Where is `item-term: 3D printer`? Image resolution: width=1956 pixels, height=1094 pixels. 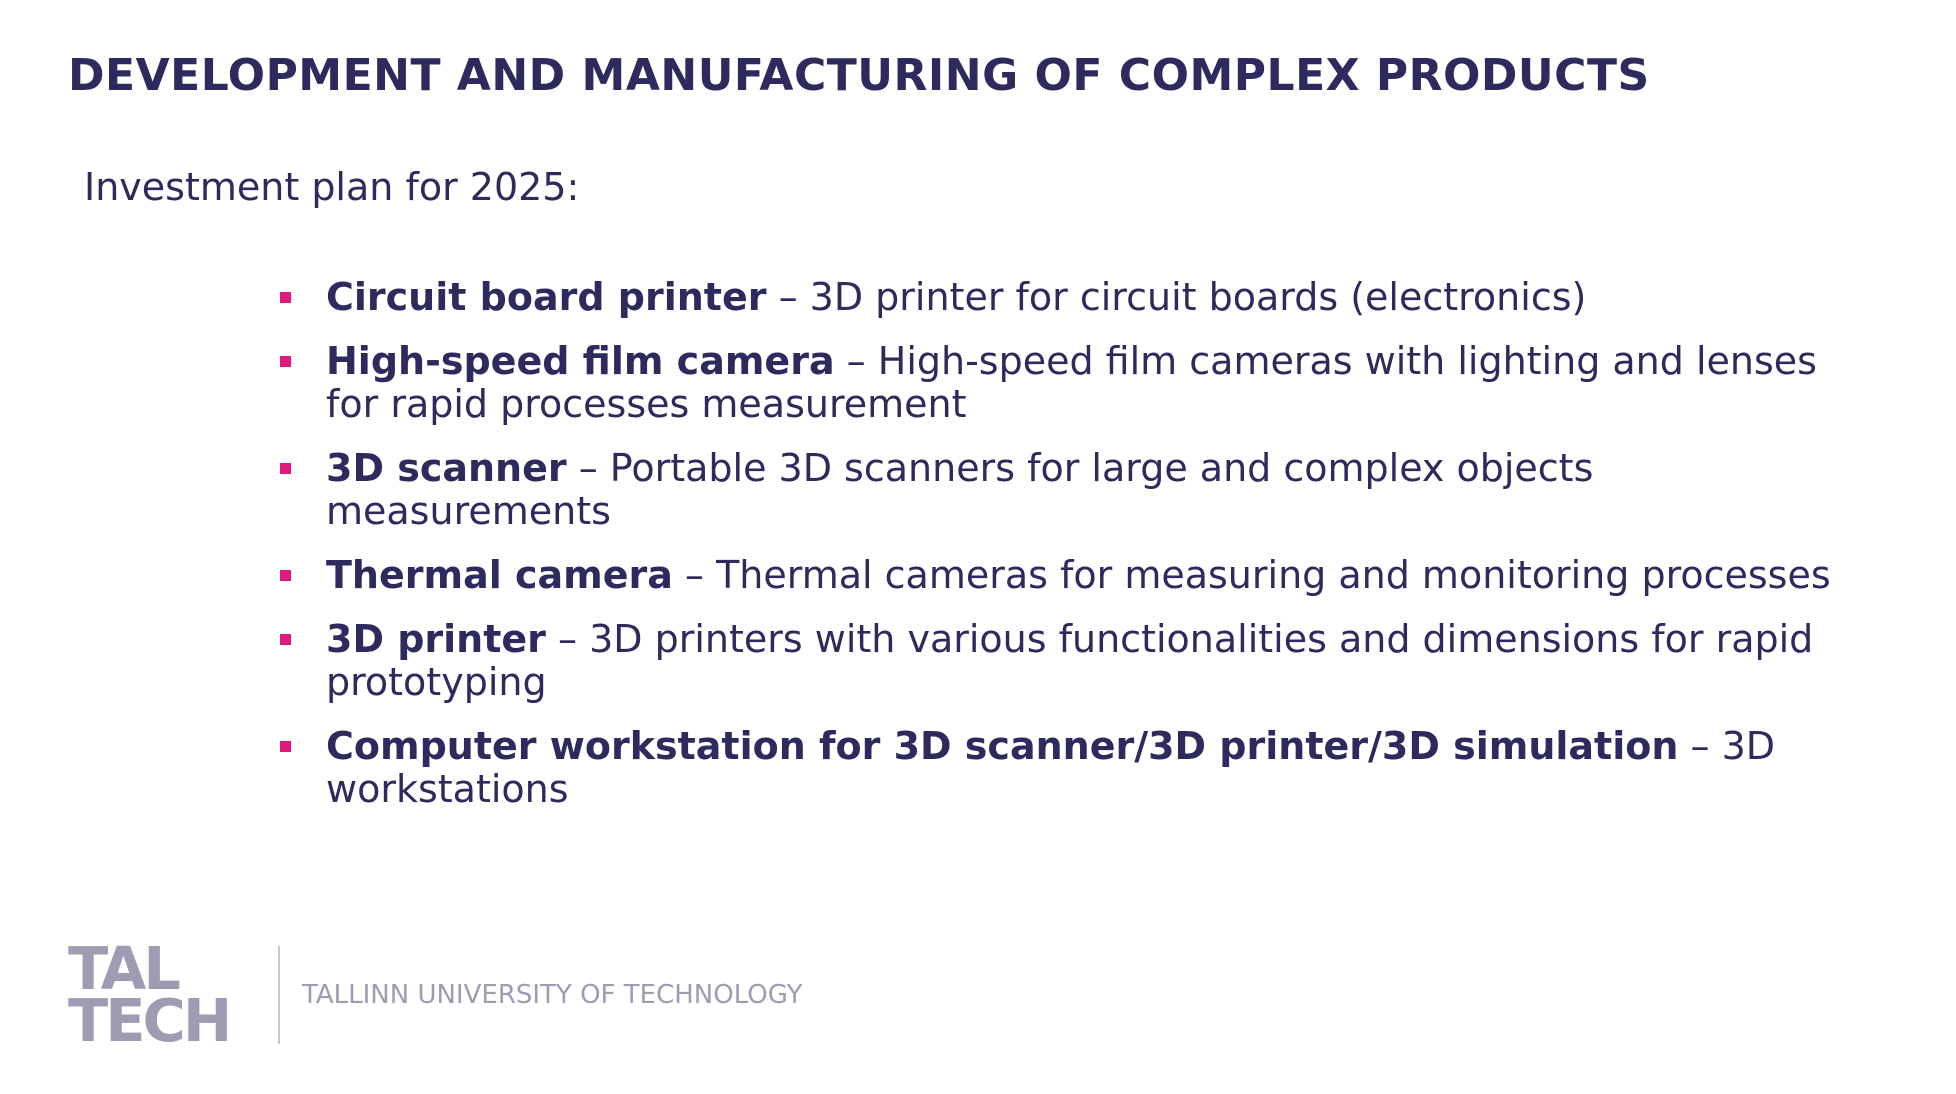 item-term: 3D printer is located at coordinates (436, 639).